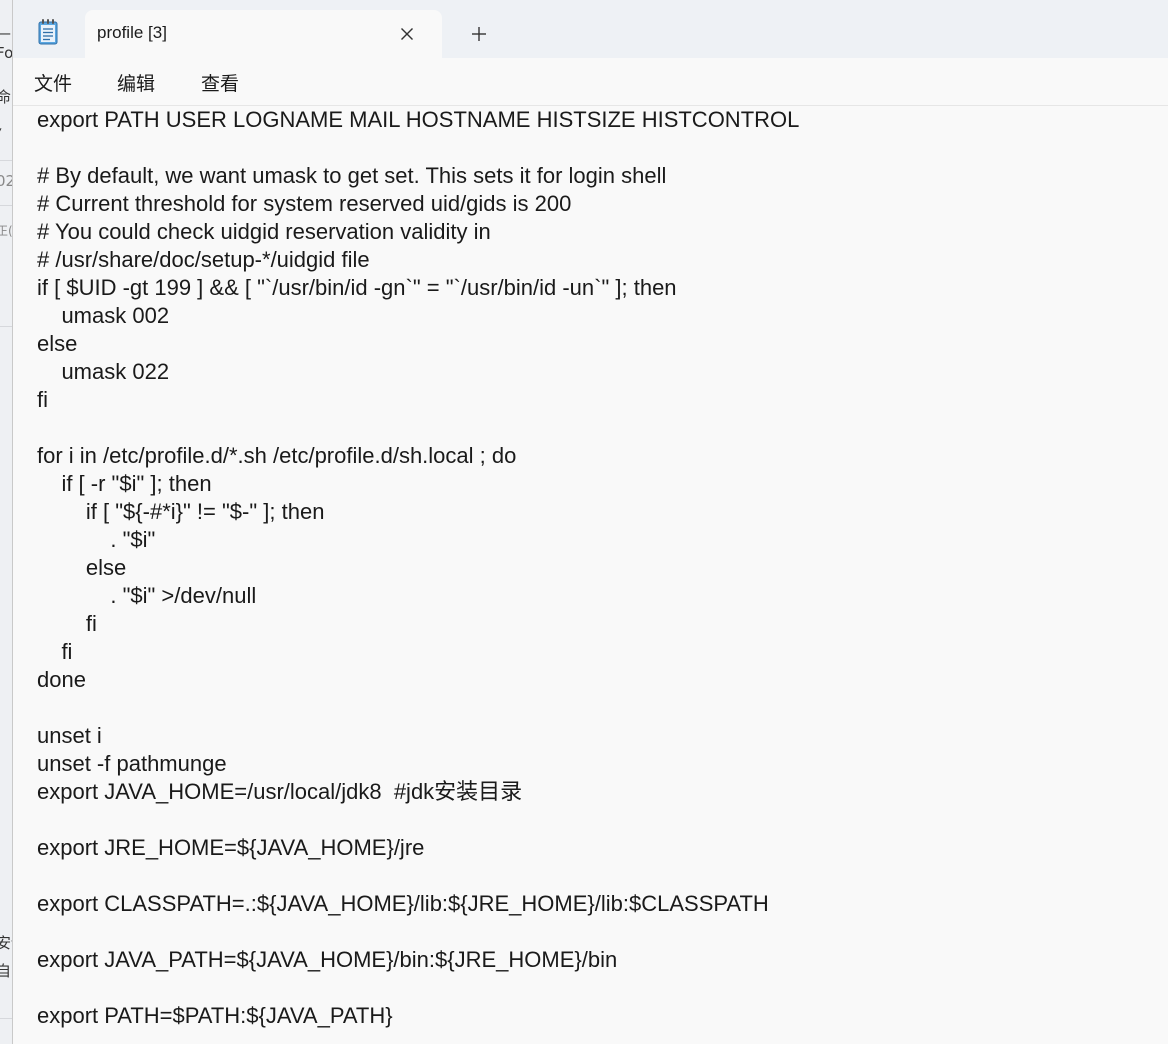  What do you see at coordinates (6, 181) in the screenshot?
I see `background-text-fragment: 02` at bounding box center [6, 181].